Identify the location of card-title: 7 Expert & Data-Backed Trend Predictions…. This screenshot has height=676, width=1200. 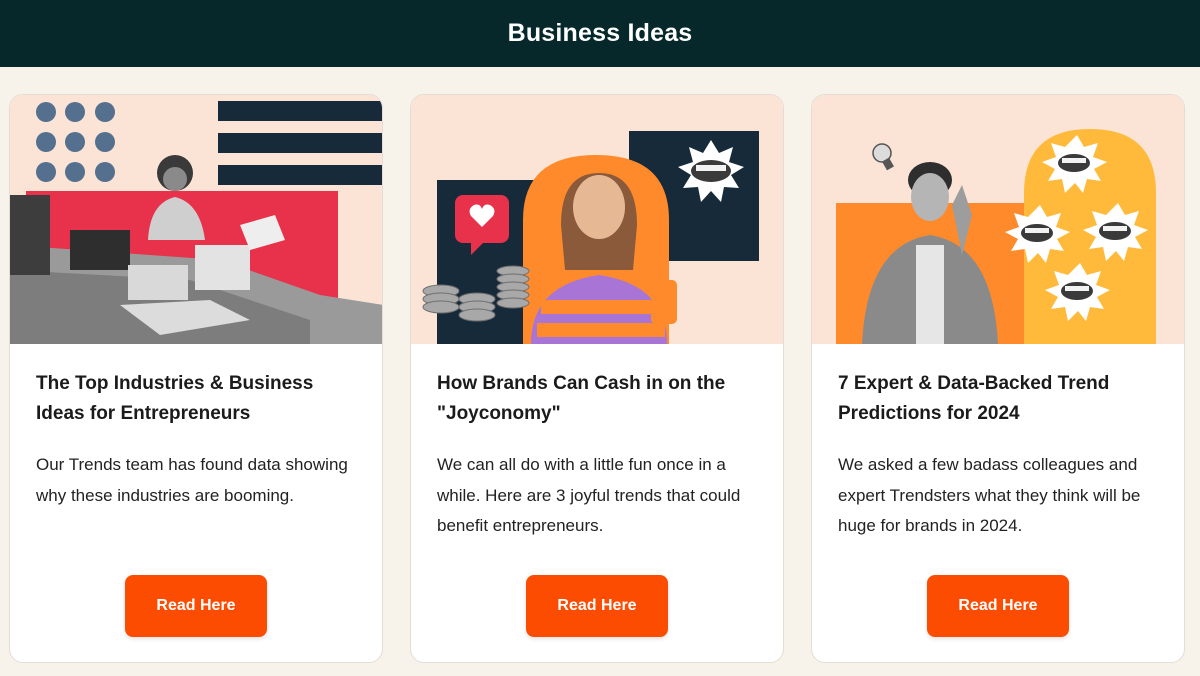
(998, 399).